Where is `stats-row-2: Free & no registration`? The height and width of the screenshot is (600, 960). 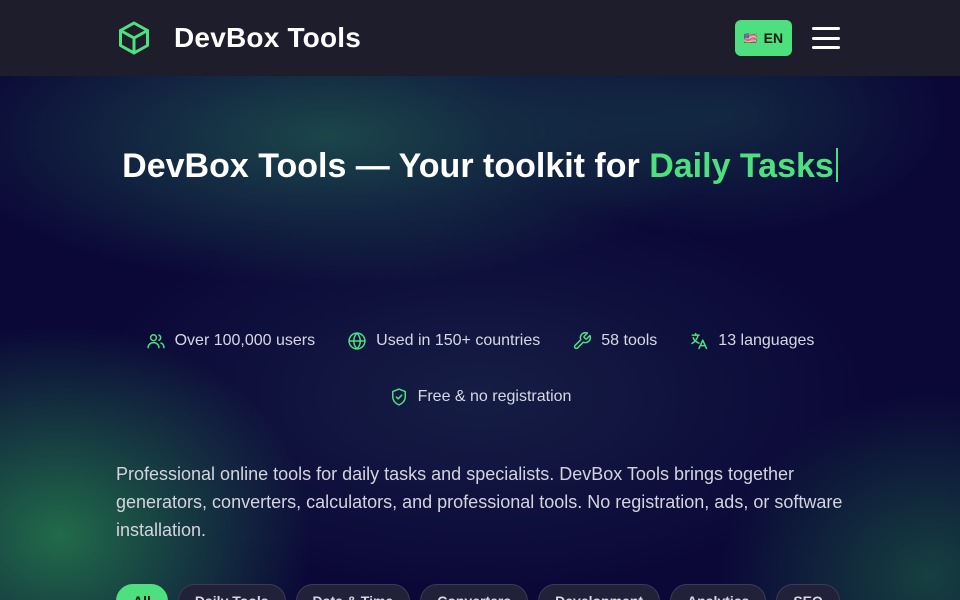
stats-row-2: Free & no registration is located at coordinates (480, 397).